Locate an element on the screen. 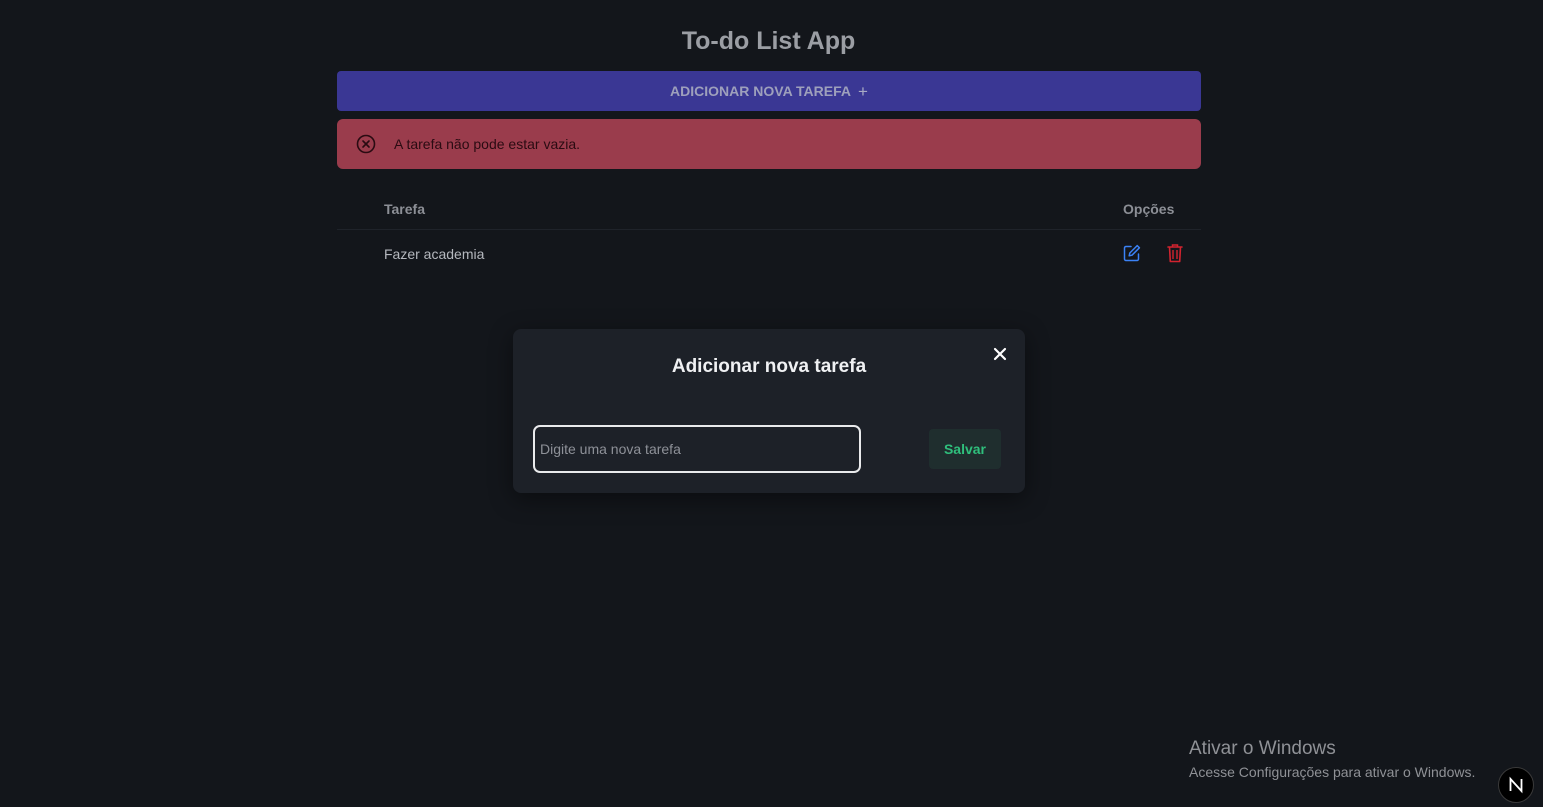 The image size is (1543, 807). add-task-modal: Adicionar nova tarefa Salvar is located at coordinates (769, 411).